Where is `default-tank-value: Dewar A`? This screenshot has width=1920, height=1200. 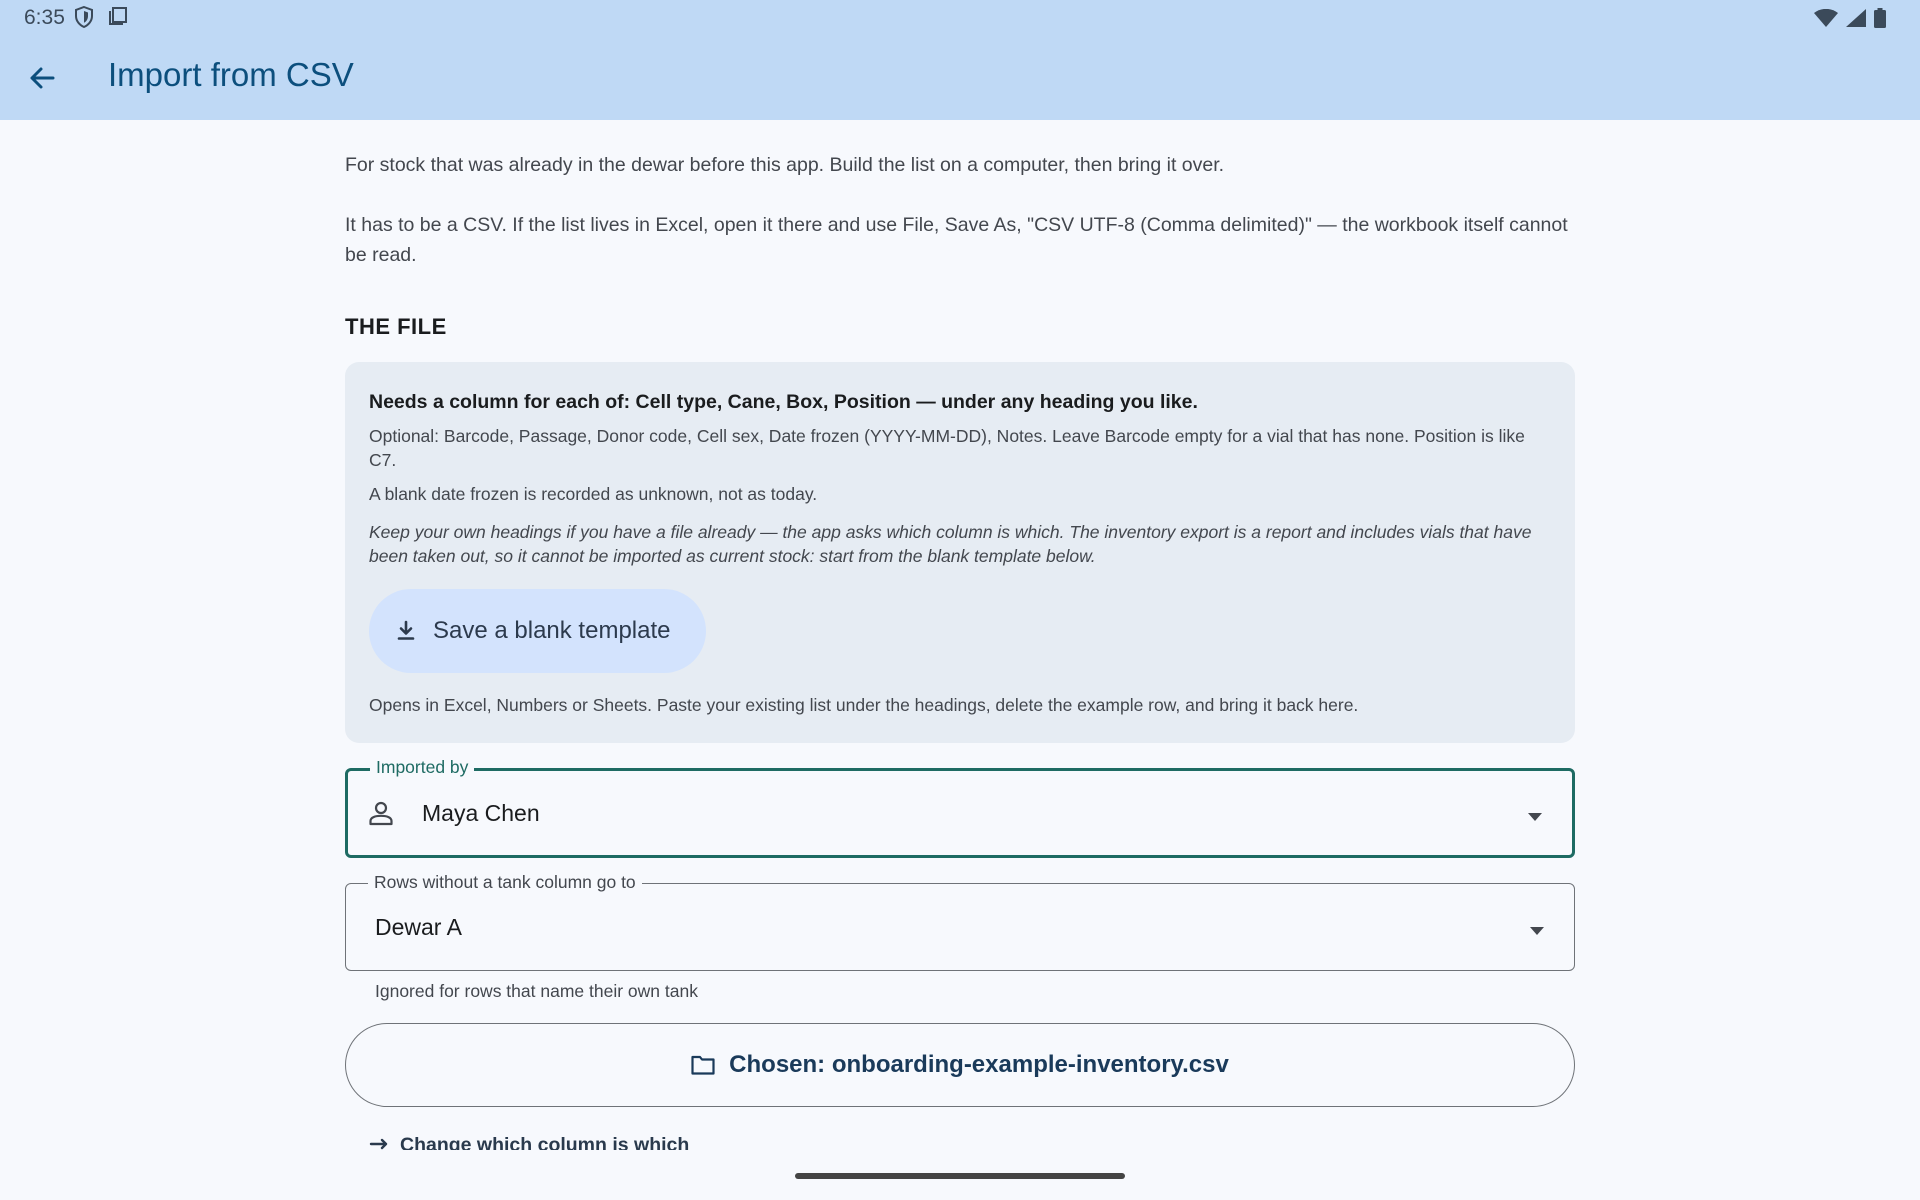 default-tank-value: Dewar A is located at coordinates (418, 926).